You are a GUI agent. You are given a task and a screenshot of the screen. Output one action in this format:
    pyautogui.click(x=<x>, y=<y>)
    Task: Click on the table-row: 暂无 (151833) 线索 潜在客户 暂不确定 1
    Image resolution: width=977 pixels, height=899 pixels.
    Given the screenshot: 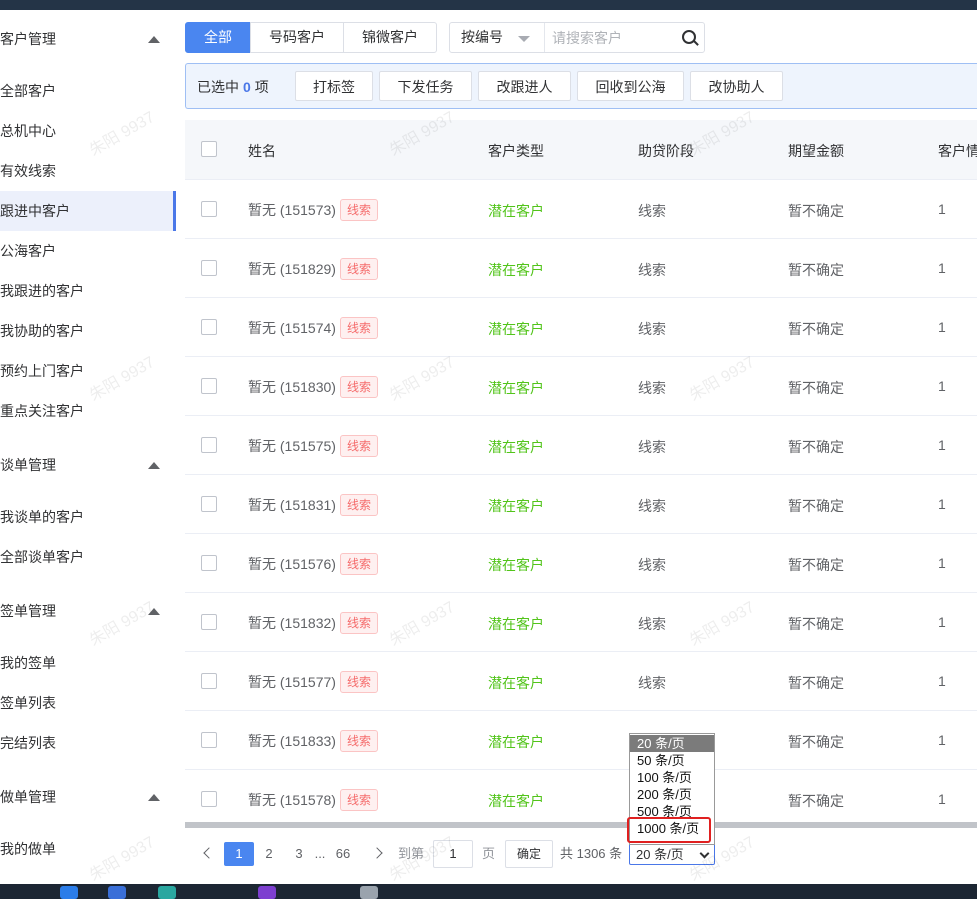 What is the action you would take?
    pyautogui.click(x=581, y=740)
    